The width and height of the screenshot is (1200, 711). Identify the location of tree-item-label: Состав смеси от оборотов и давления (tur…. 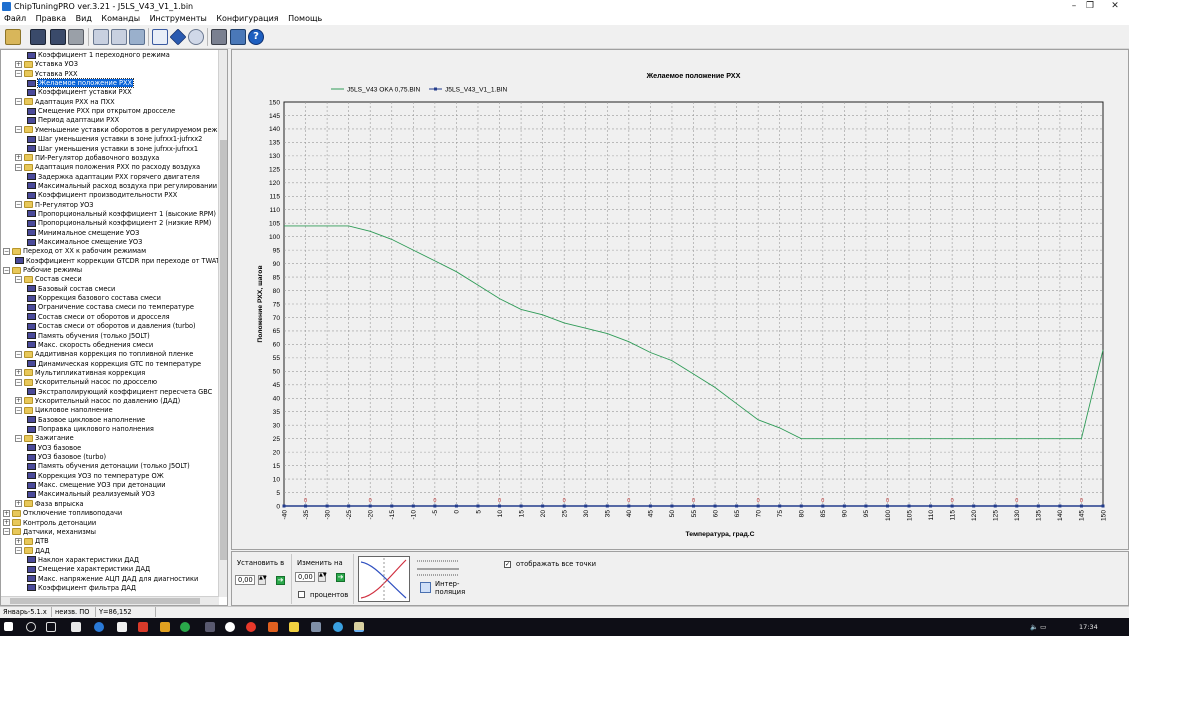
(117, 326).